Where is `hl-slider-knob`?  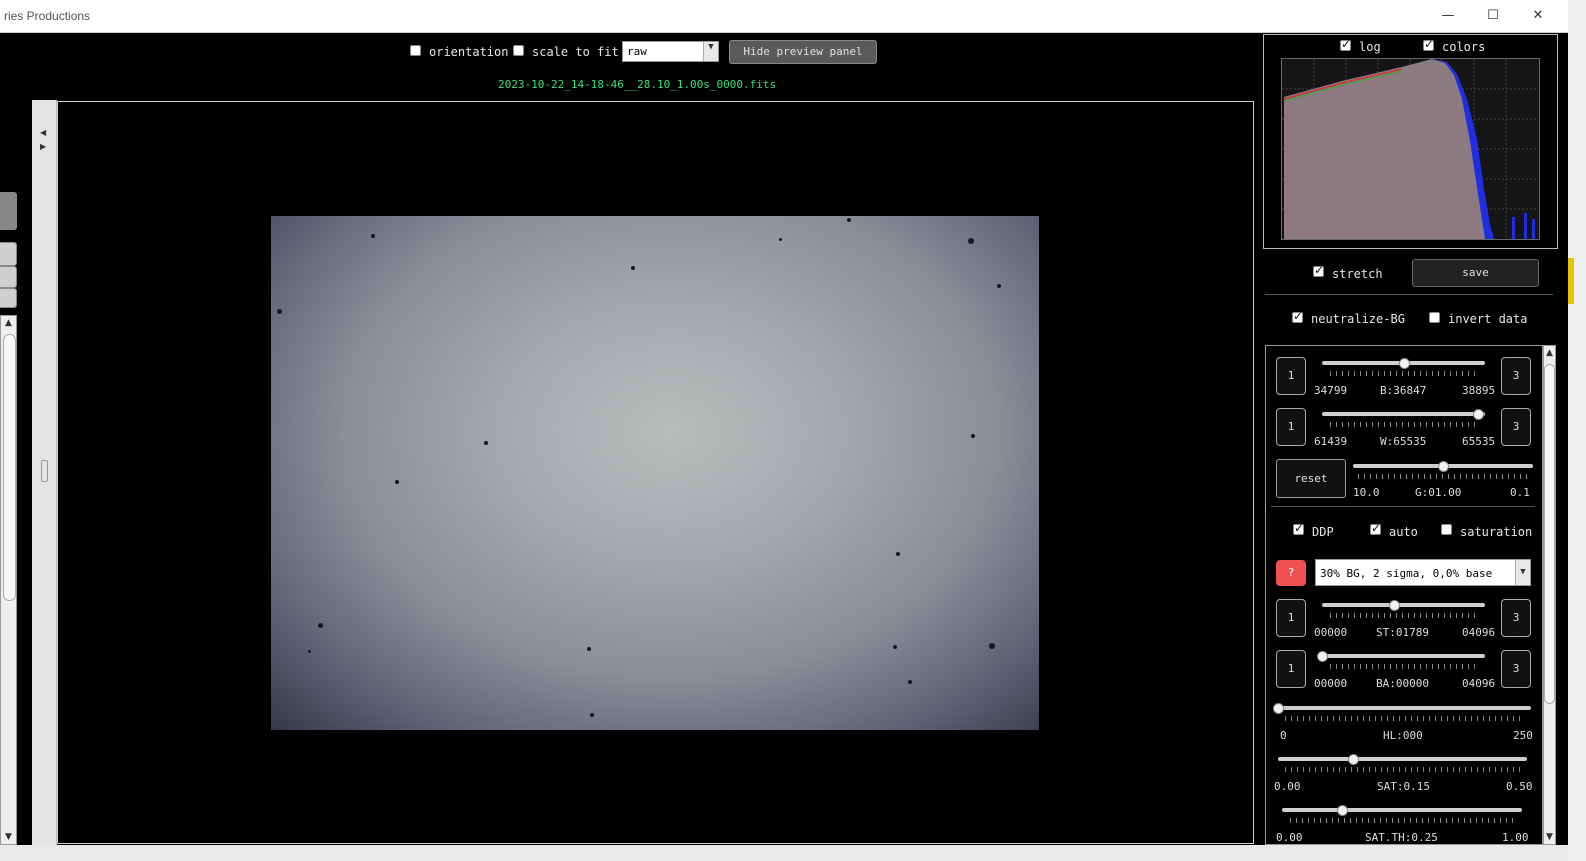
hl-slider-knob is located at coordinates (1278, 708).